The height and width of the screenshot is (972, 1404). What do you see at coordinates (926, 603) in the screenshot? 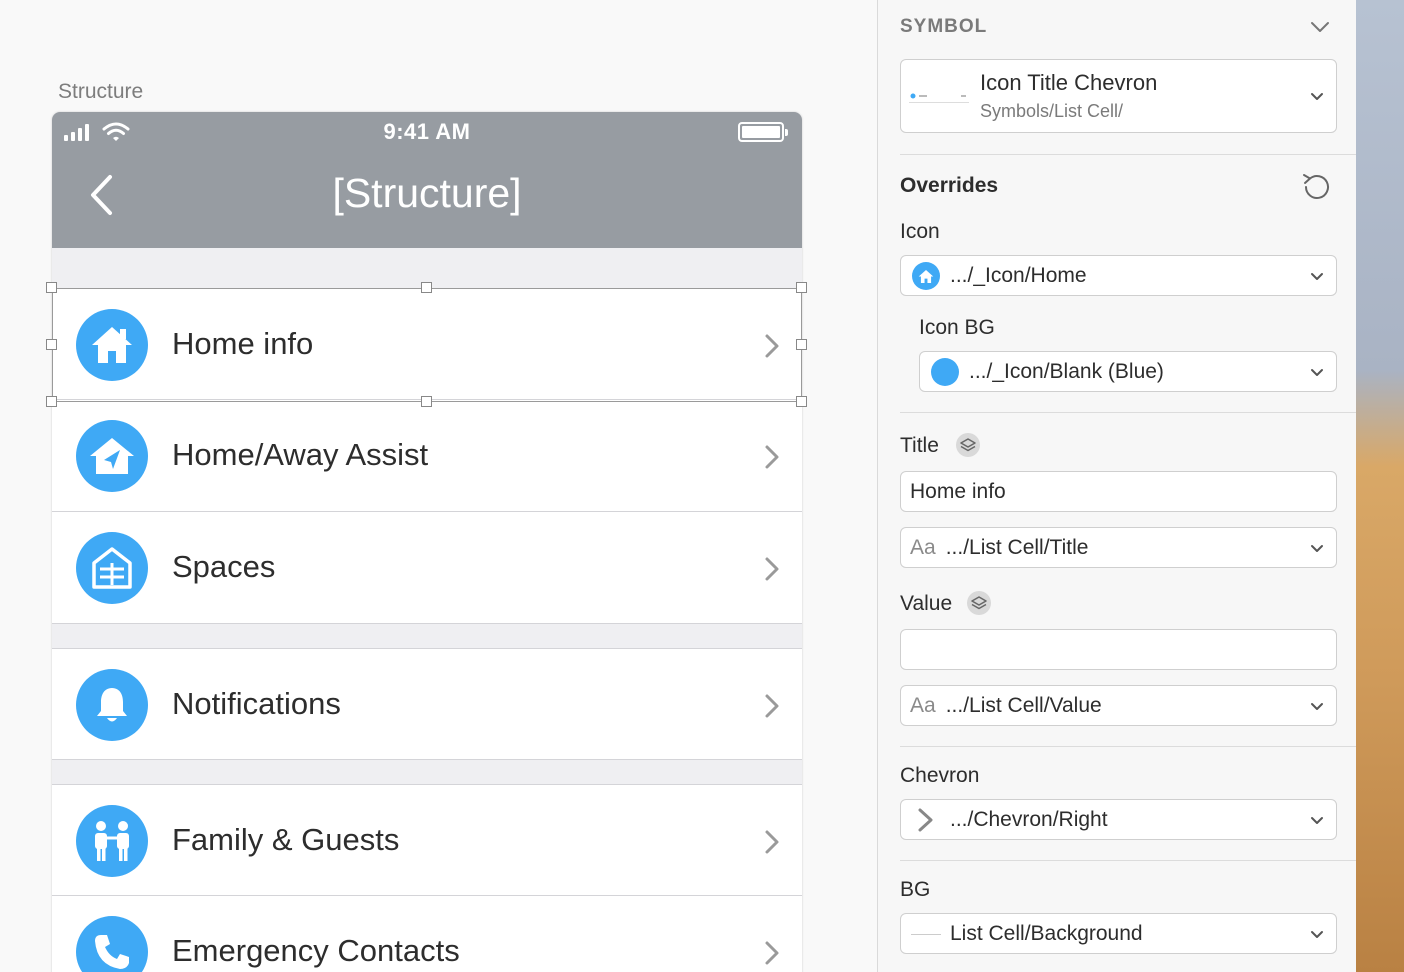
I see `value-override-label: Value` at bounding box center [926, 603].